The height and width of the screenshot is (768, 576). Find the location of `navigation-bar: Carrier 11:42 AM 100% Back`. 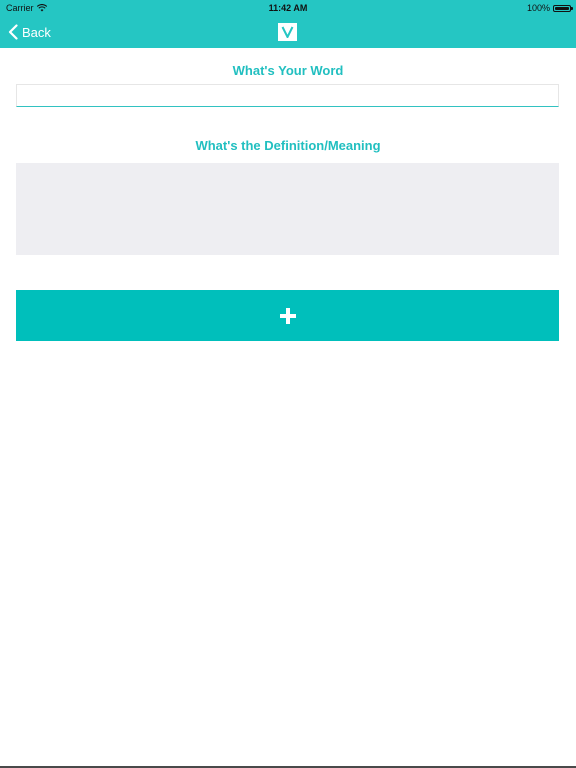

navigation-bar: Carrier 11:42 AM 100% Back is located at coordinates (288, 24).